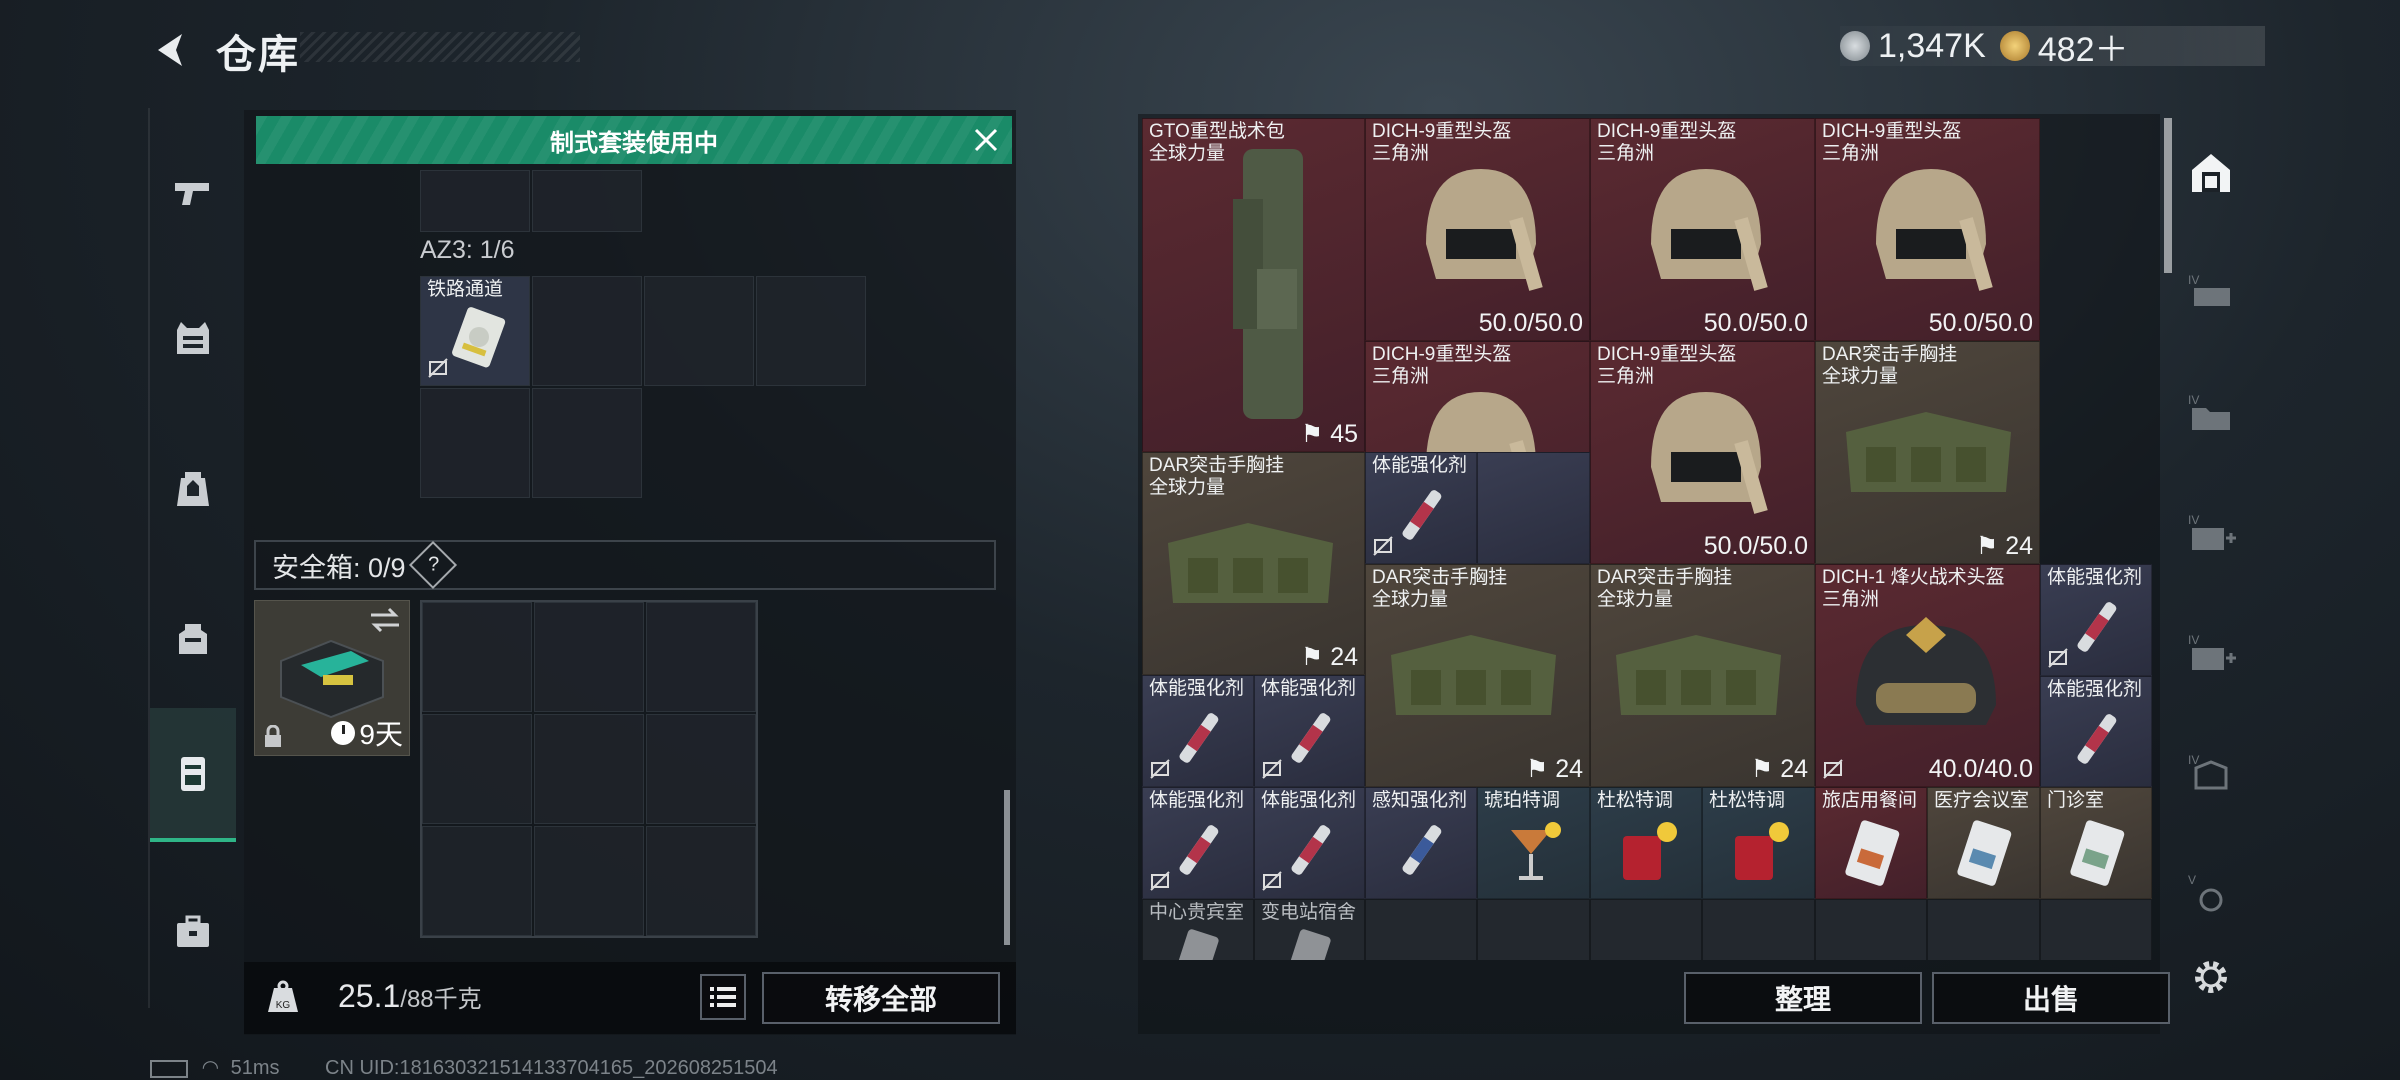 The image size is (2400, 1080). Describe the element at coordinates (1983, 843) in the screenshot. I see `item-medical-keycard: 医疗会议室` at that location.